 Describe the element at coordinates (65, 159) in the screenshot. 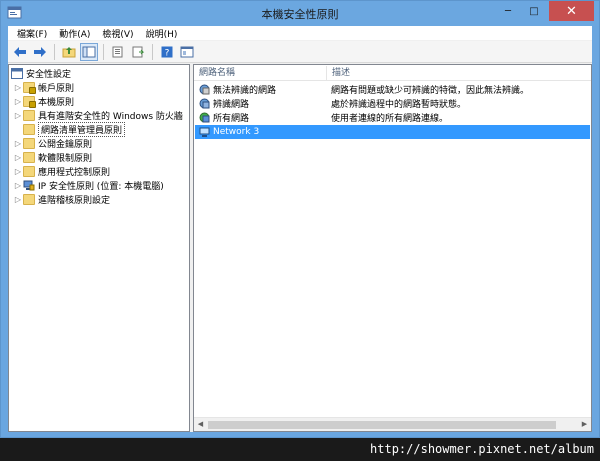

I see `tree-item-label: 軟體限制原則` at that location.